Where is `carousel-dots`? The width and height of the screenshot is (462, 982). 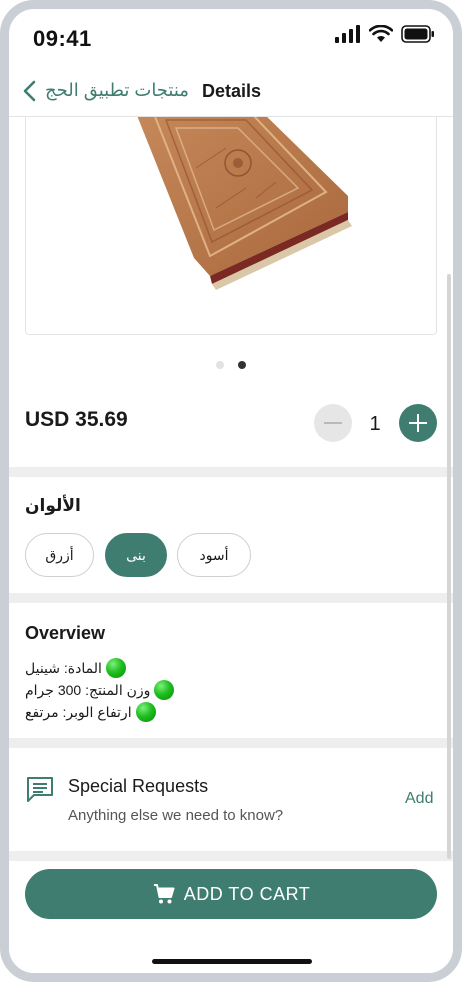
carousel-dots is located at coordinates (231, 365).